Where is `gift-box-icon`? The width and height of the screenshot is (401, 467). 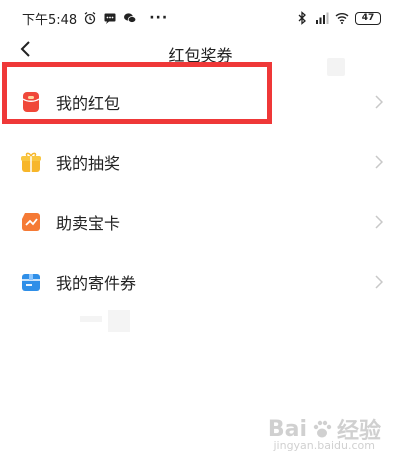 gift-box-icon is located at coordinates (31, 162).